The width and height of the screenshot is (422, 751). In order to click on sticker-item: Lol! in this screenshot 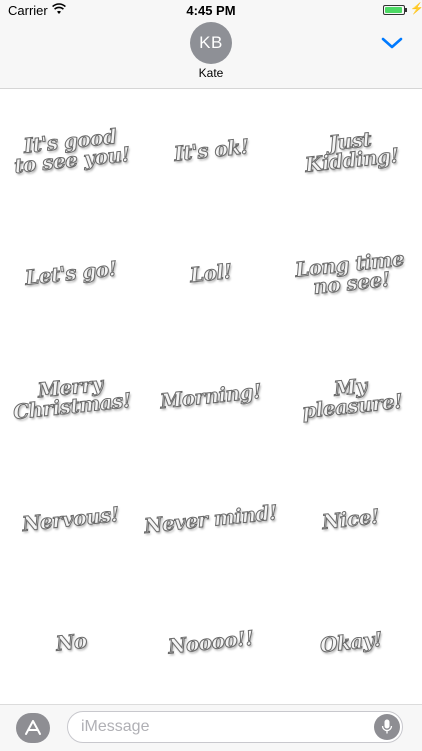, I will do `click(211, 273)`.